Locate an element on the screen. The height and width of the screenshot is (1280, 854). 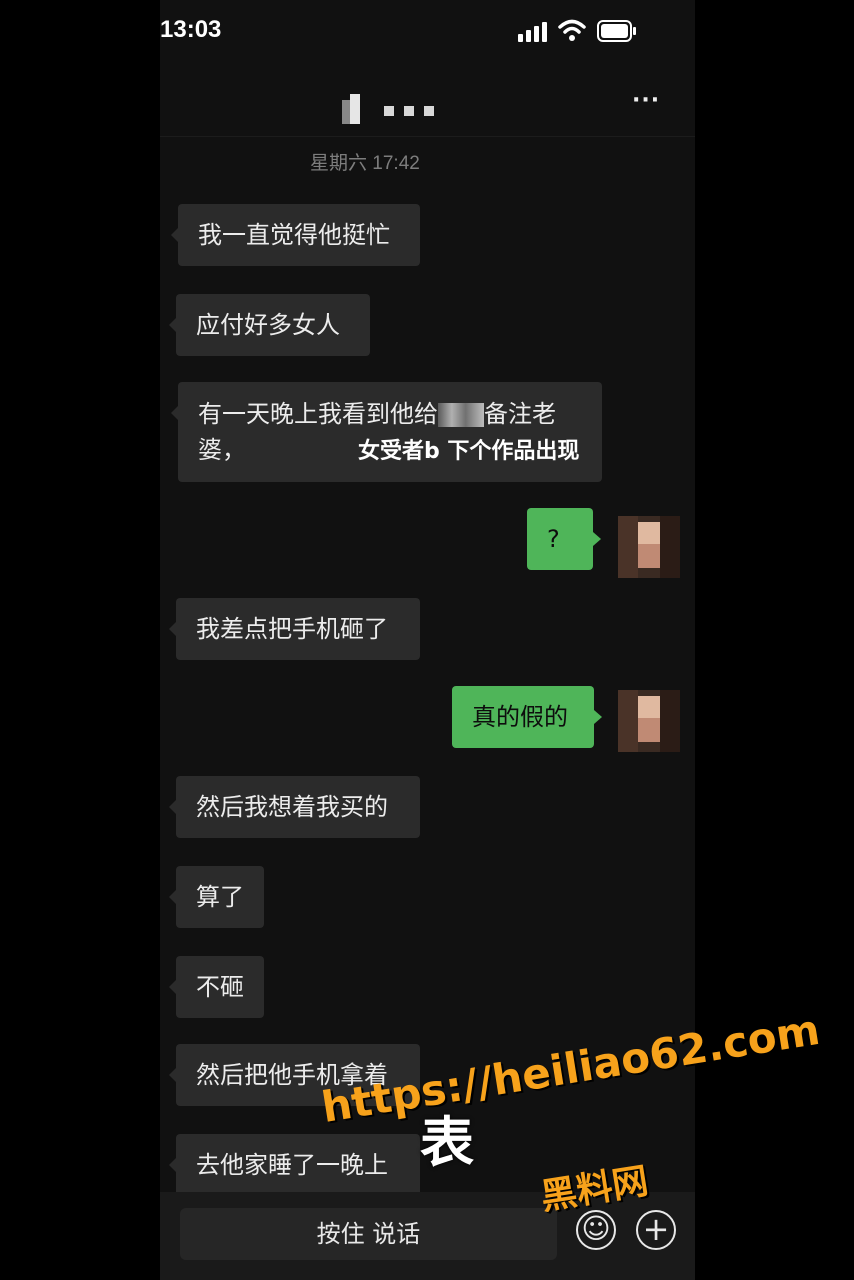
message-text: 然后我想着我买的 is located at coordinates (292, 807).